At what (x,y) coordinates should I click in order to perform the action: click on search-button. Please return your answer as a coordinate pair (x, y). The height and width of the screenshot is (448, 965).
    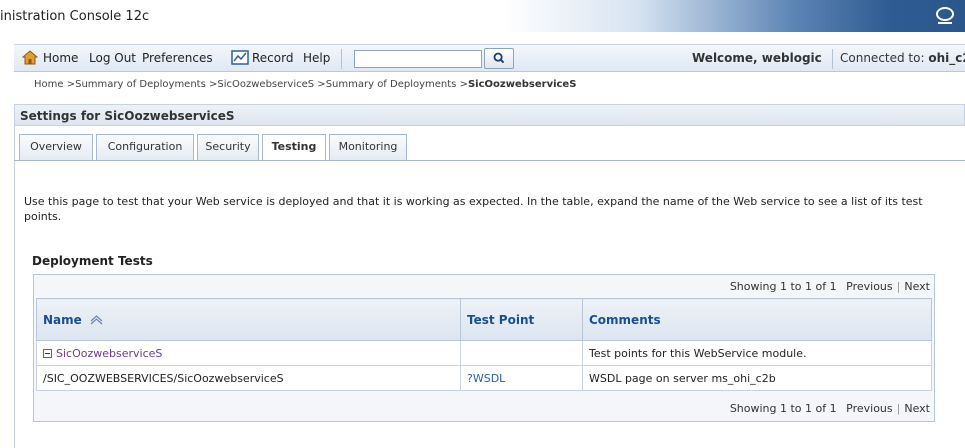
    Looking at the image, I should click on (499, 58).